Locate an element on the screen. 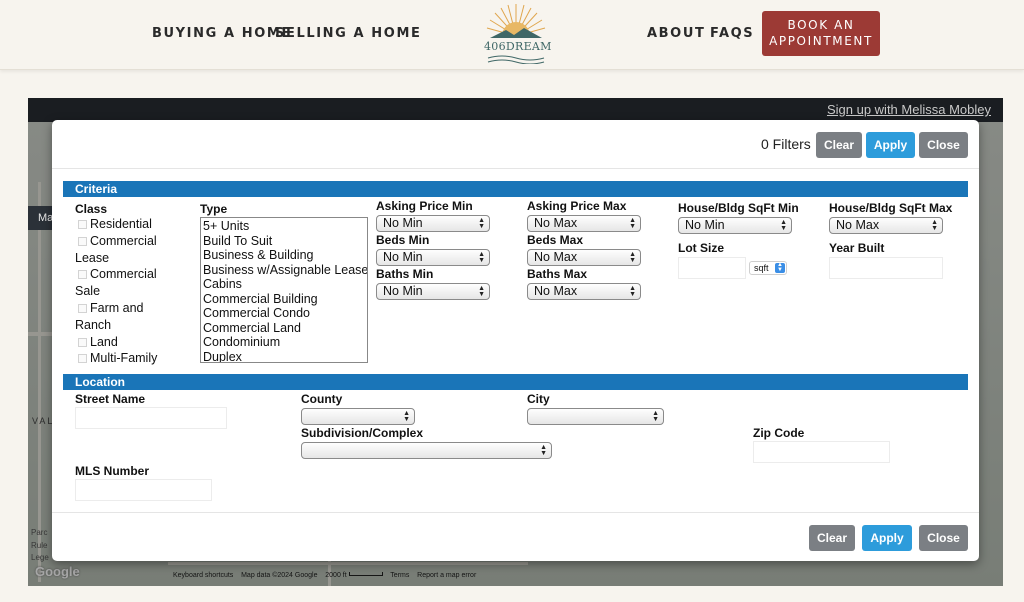 This screenshot has height=602, width=1024. lot-size-input is located at coordinates (712, 268).